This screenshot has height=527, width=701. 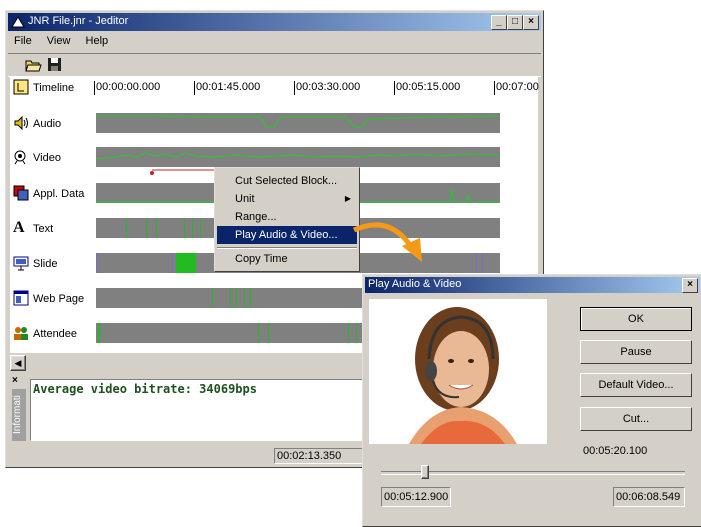 I want to click on submenu-arrow-icon: ▶, so click(x=347, y=198).